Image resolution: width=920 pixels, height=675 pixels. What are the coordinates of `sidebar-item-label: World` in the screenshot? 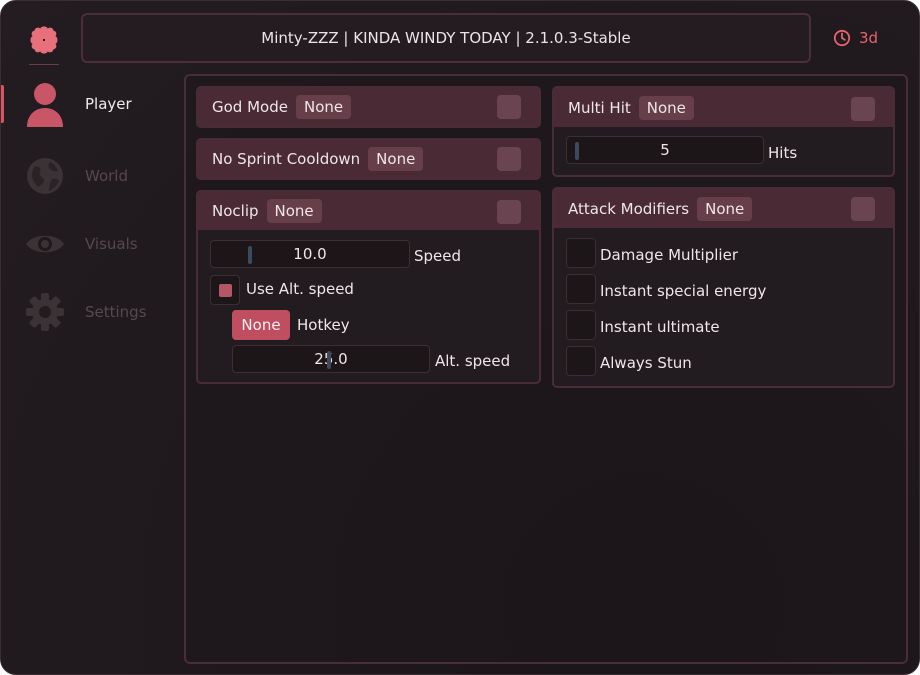 It's located at (106, 176).